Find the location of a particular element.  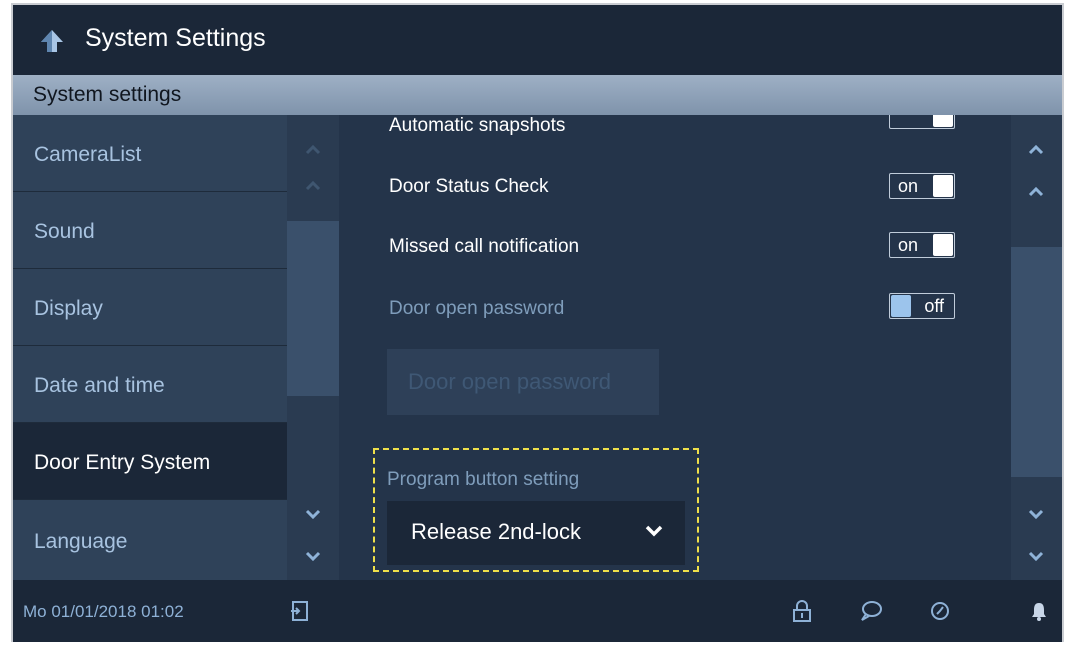

message-icon is located at coordinates (871, 611).